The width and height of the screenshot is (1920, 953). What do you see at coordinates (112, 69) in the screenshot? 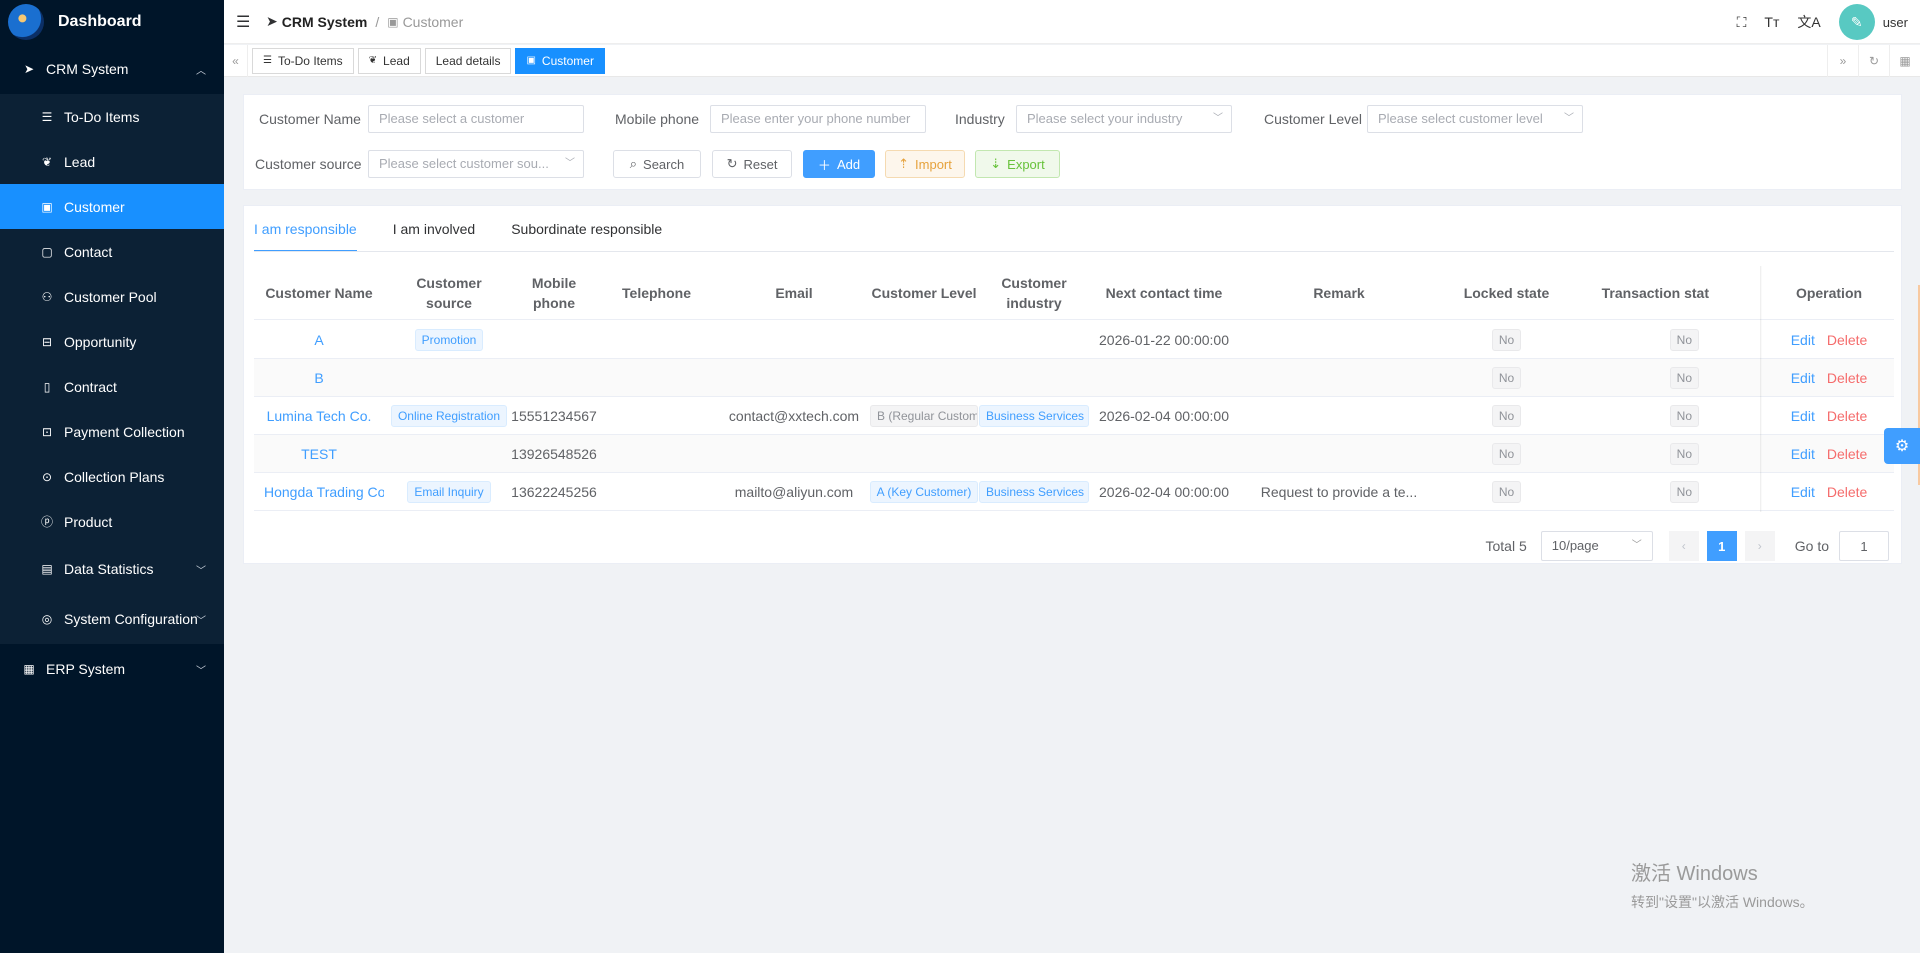
I see `menu-crm-system: ➤ CRM System ︿` at bounding box center [112, 69].